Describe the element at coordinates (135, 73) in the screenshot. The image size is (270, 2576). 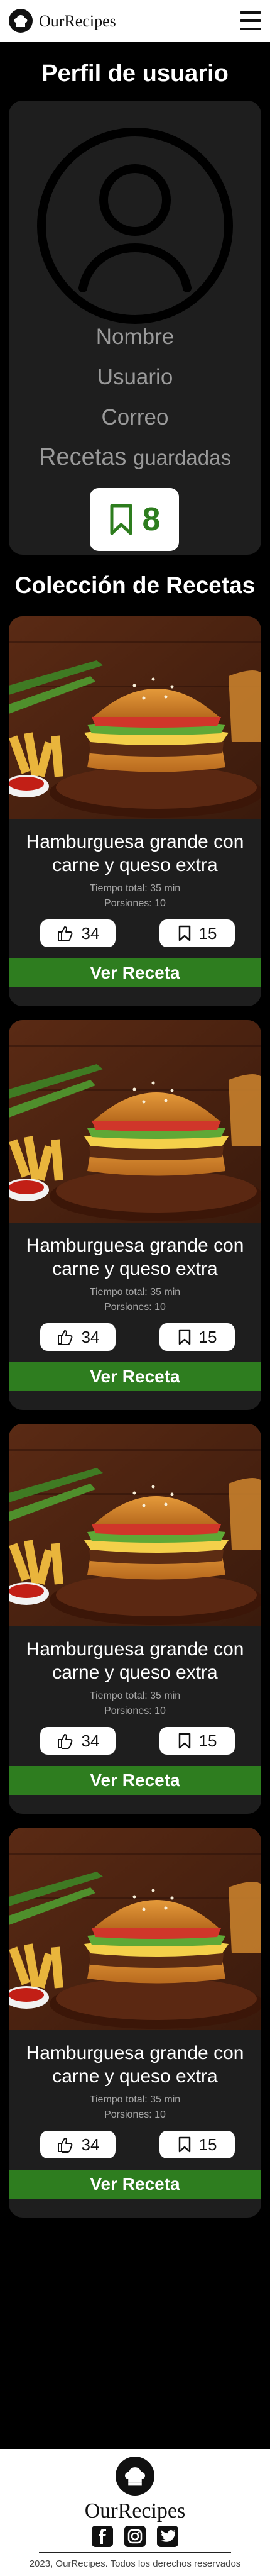
I see `profile-title: Perfil de usuario` at that location.